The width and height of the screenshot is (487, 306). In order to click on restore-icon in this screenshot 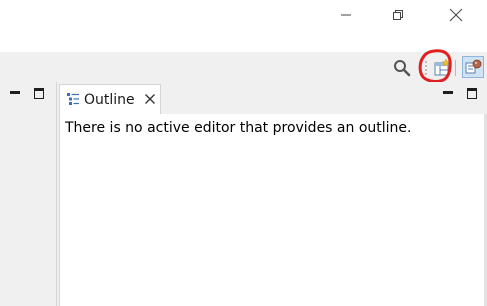, I will do `click(398, 15)`.